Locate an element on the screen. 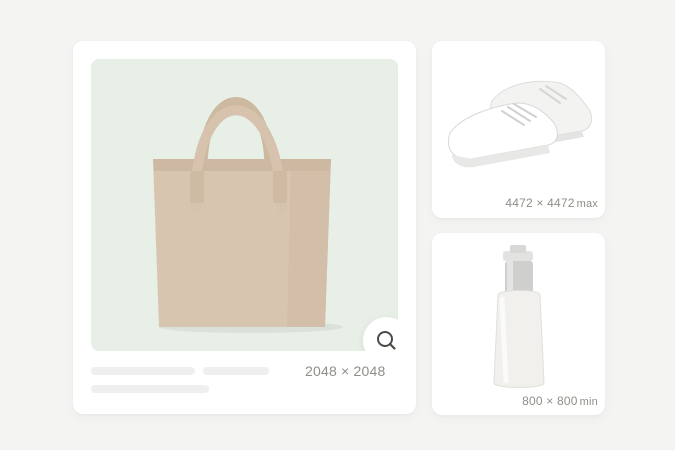 The width and height of the screenshot is (675, 450). sneakers-dimensions-value: 4472 × 4472 is located at coordinates (540, 203).